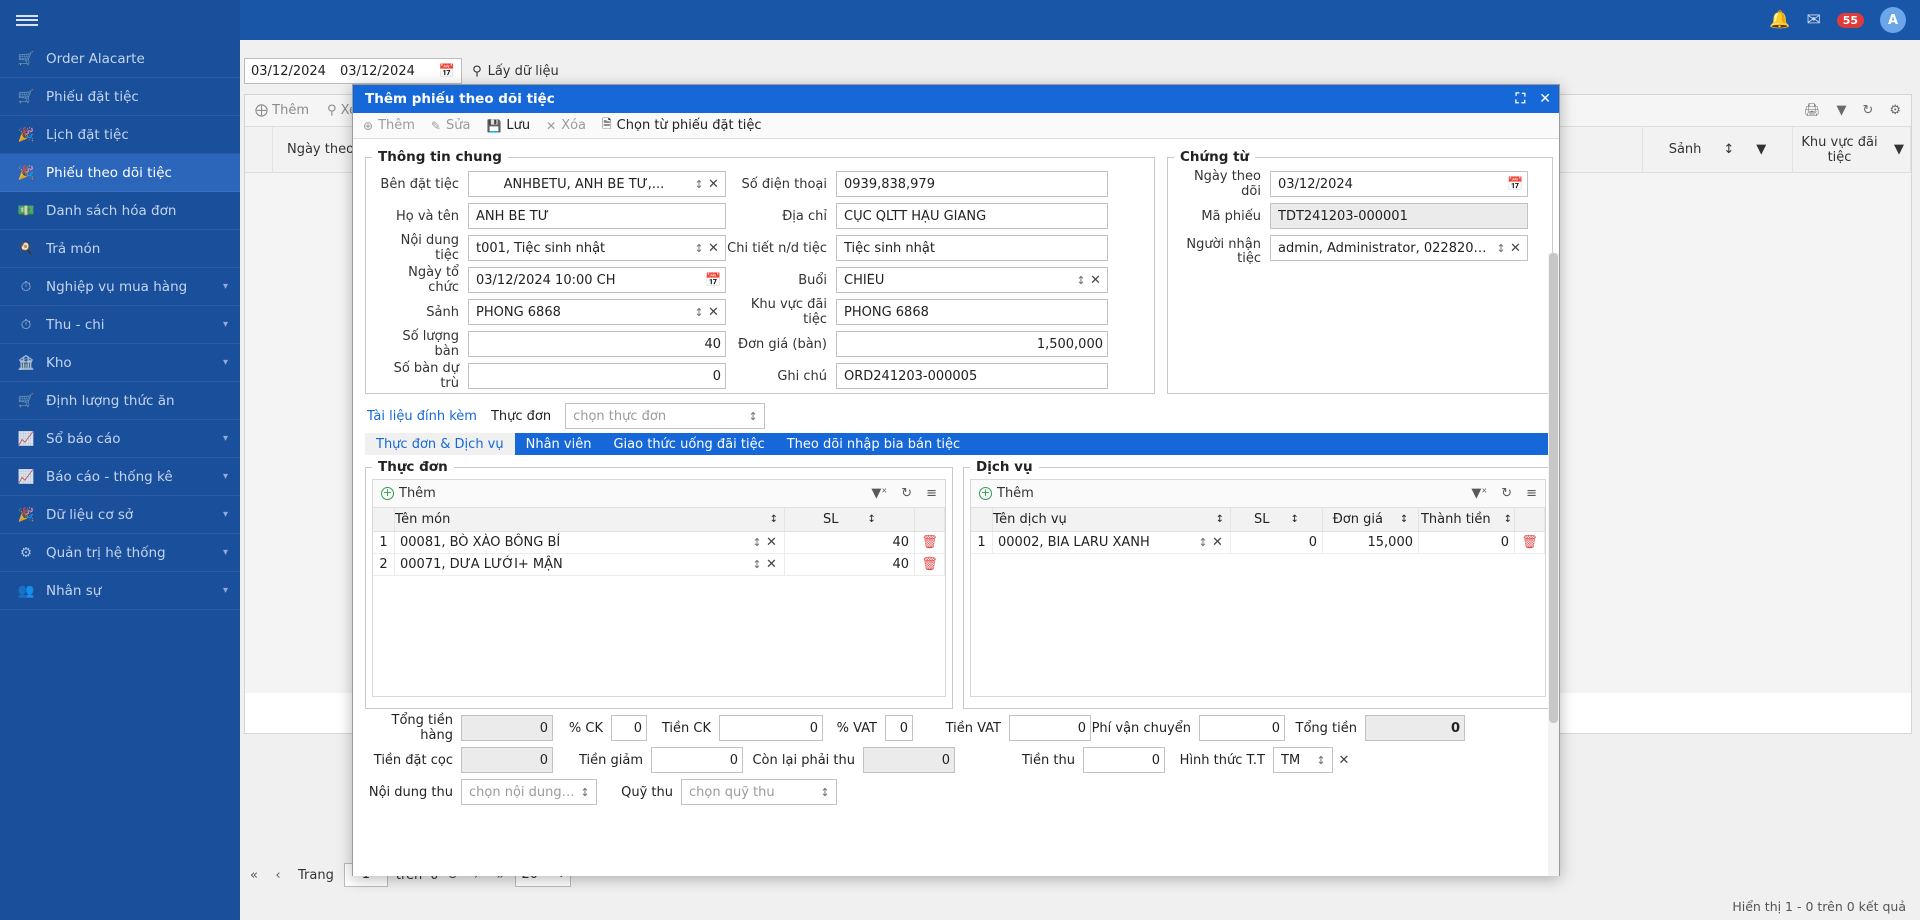 This screenshot has width=1920, height=920. What do you see at coordinates (282, 110) in the screenshot?
I see `bg-add-button: ⨁ Thêm` at bounding box center [282, 110].